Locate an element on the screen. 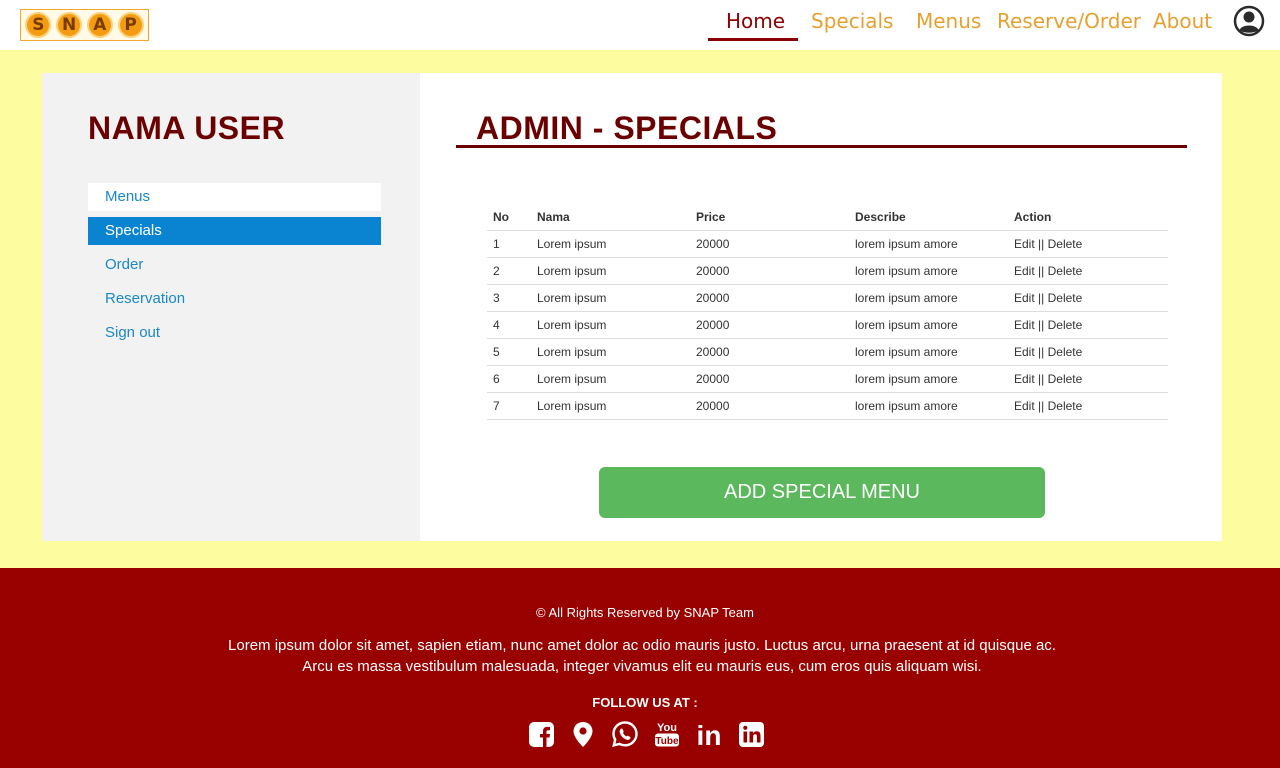 The height and width of the screenshot is (768, 1280). youtube-tube-text: Tube is located at coordinates (667, 741).